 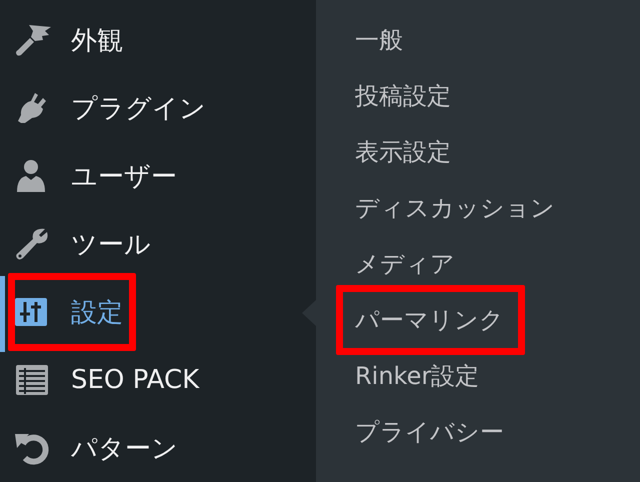 What do you see at coordinates (32, 108) in the screenshot?
I see `plug-icon` at bounding box center [32, 108].